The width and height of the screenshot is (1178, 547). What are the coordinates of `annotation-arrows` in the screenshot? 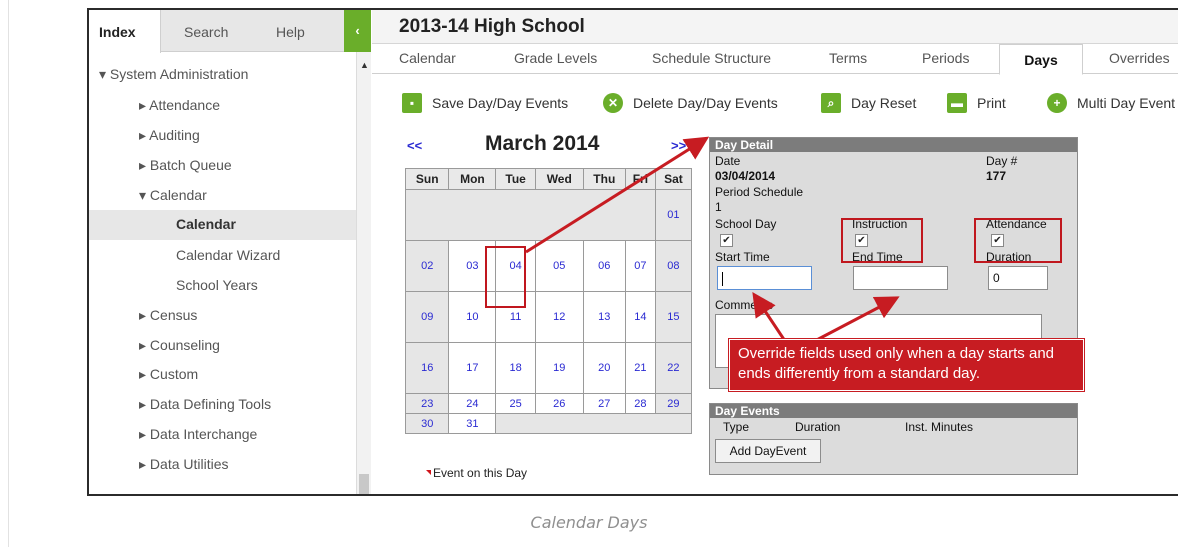 It's located at (712, 241).